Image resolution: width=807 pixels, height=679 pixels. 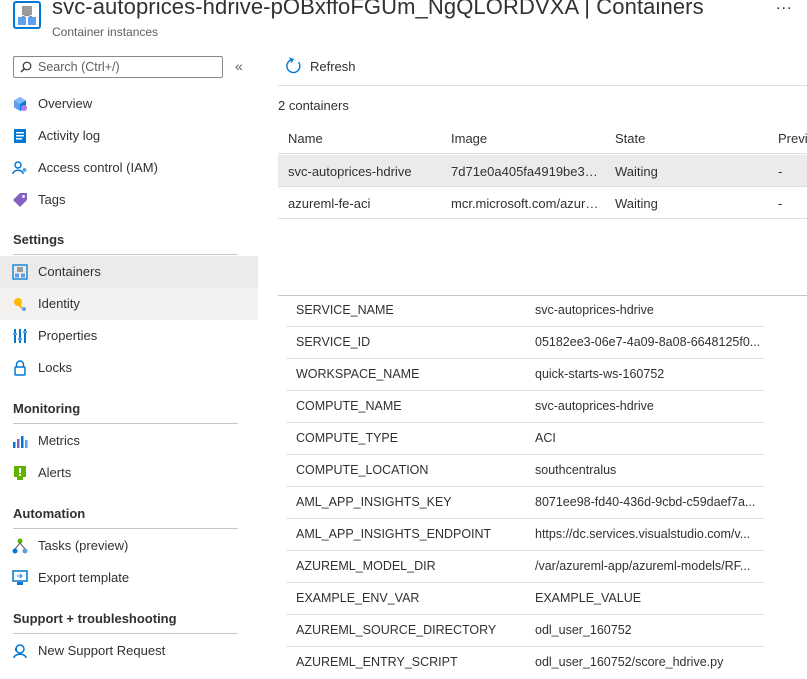 What do you see at coordinates (20, 136) in the screenshot?
I see `activity-log-icon` at bounding box center [20, 136].